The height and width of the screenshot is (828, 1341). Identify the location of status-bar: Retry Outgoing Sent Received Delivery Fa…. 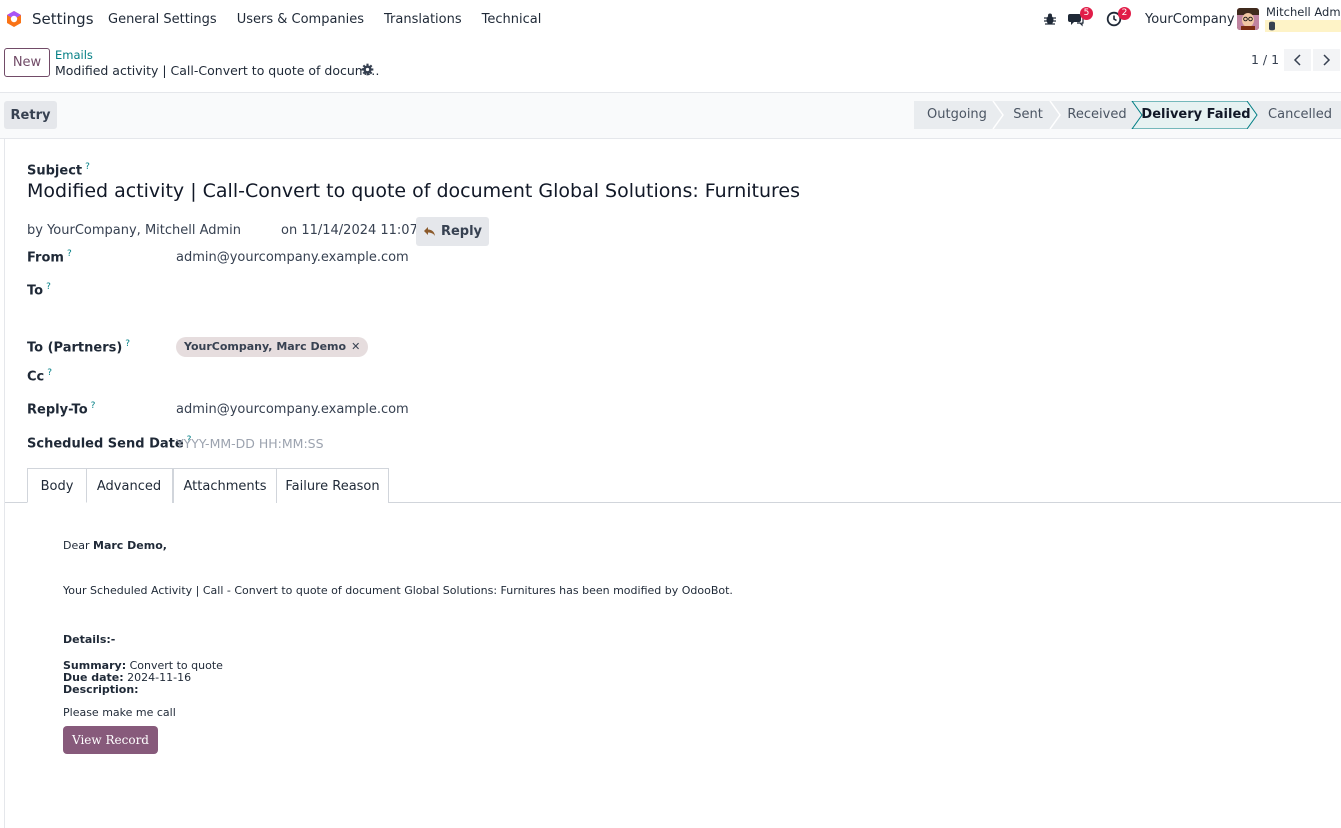
(670, 116).